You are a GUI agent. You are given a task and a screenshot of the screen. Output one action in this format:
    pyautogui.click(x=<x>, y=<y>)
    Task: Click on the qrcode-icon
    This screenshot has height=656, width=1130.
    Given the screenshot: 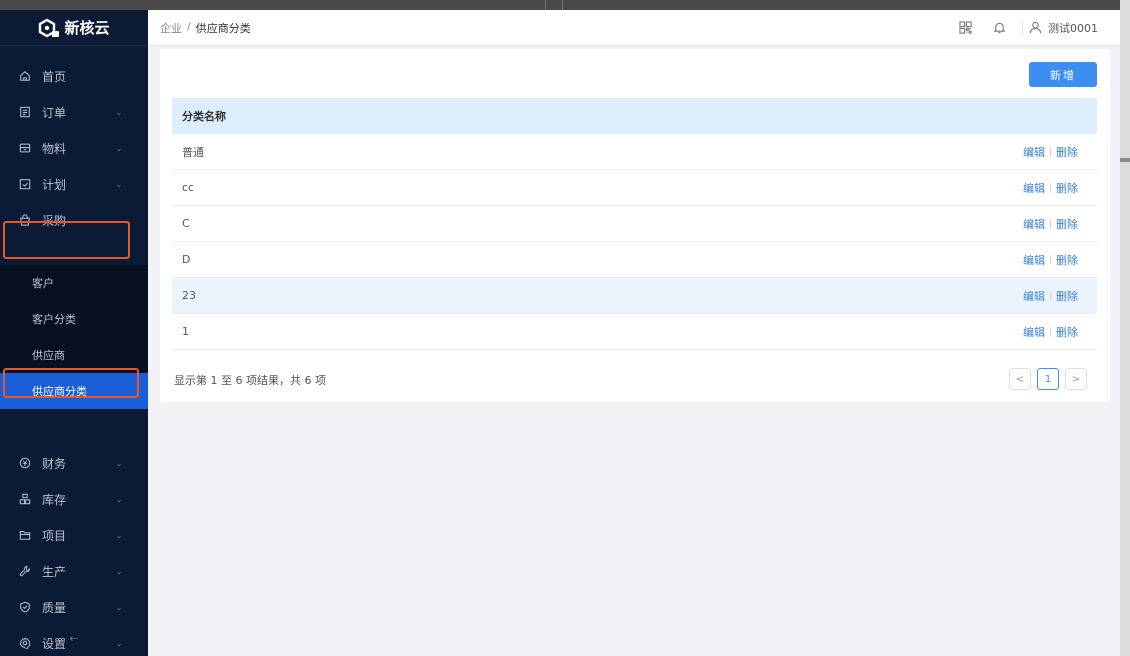 What is the action you would take?
    pyautogui.click(x=965, y=28)
    